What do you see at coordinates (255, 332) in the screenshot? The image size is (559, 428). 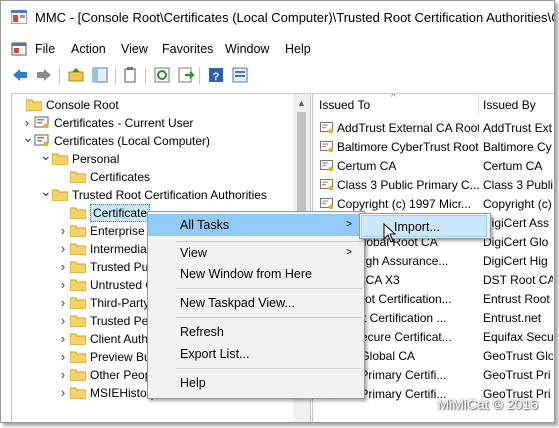 I see `menu-item-refresh: Refresh` at bounding box center [255, 332].